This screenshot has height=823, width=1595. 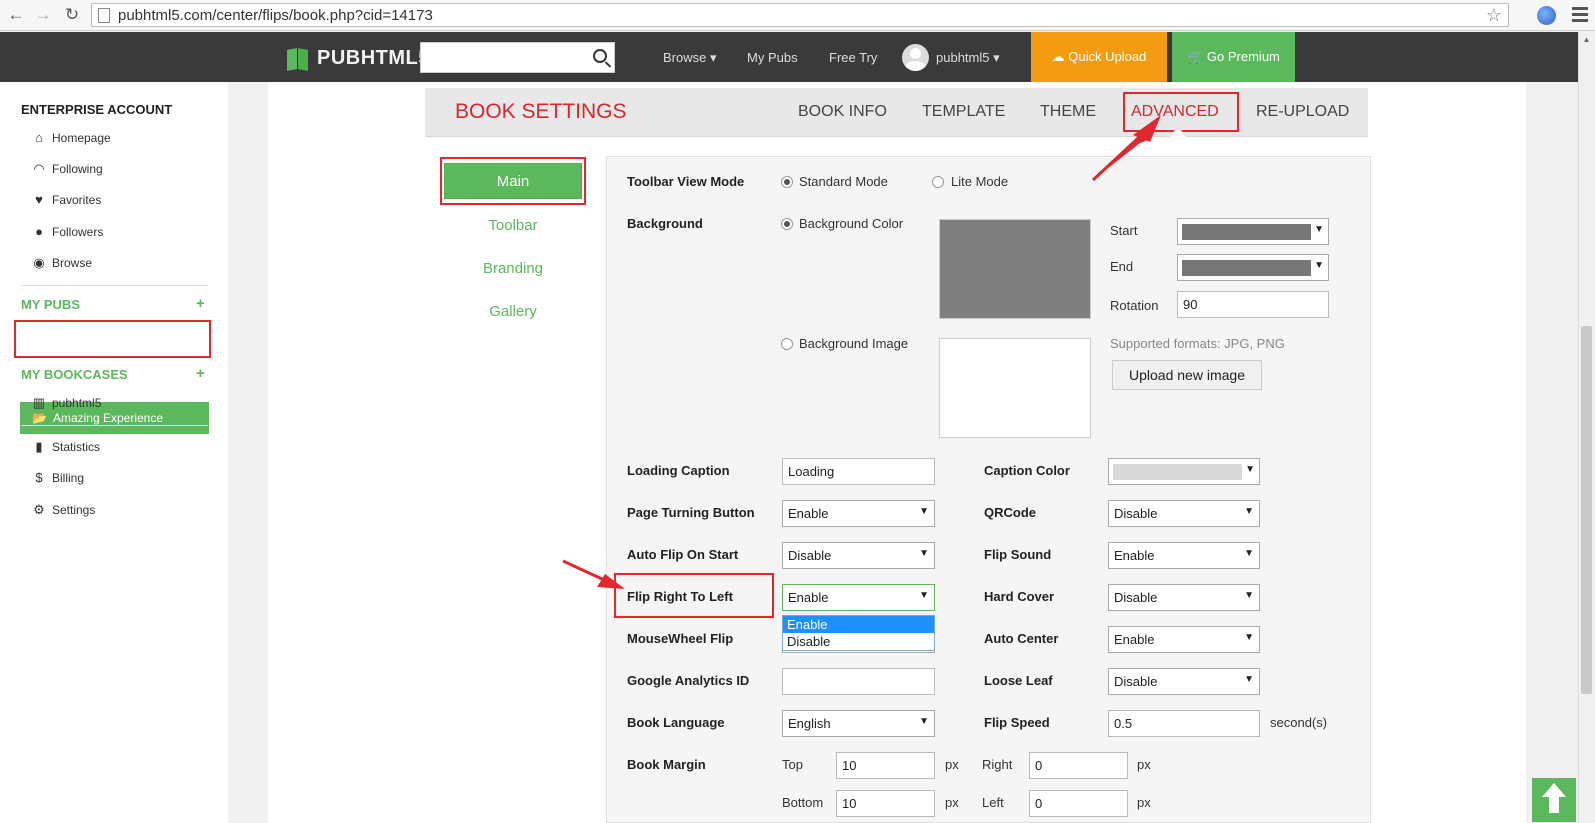 I want to click on avatar, so click(x=915, y=57).